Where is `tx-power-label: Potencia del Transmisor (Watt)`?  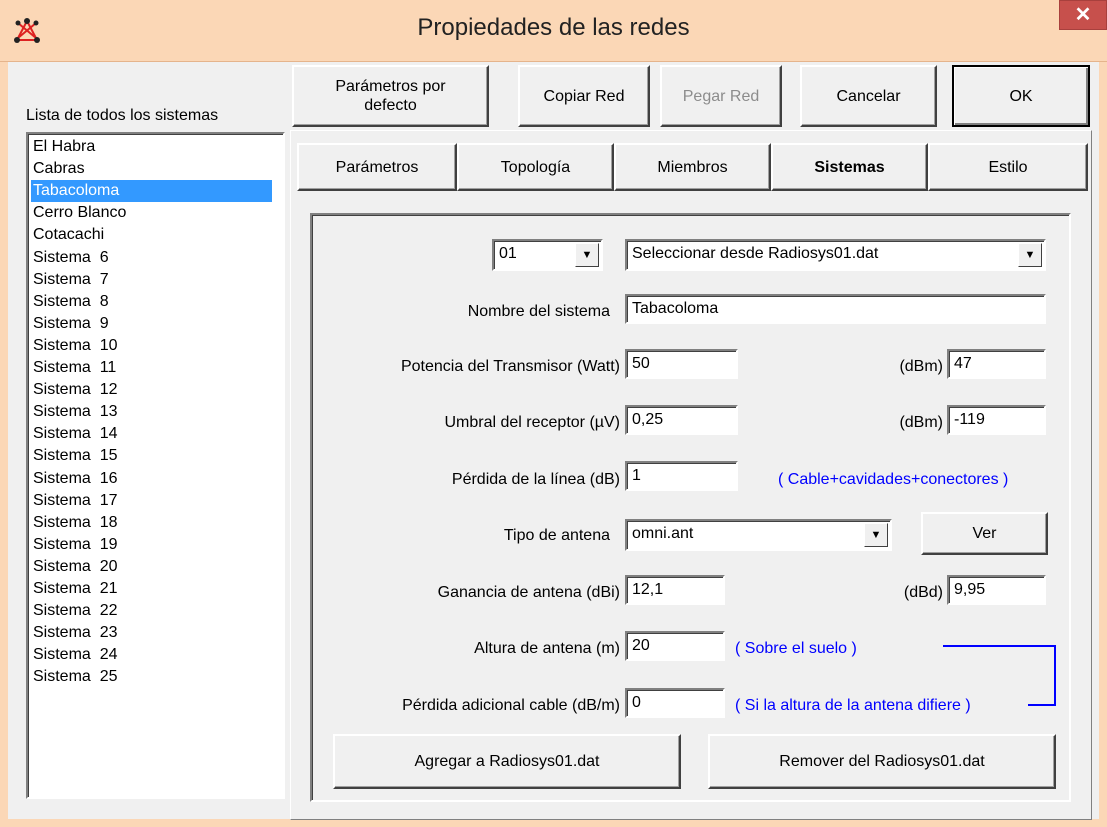
tx-power-label: Potencia del Transmisor (Watt) is located at coordinates (510, 366).